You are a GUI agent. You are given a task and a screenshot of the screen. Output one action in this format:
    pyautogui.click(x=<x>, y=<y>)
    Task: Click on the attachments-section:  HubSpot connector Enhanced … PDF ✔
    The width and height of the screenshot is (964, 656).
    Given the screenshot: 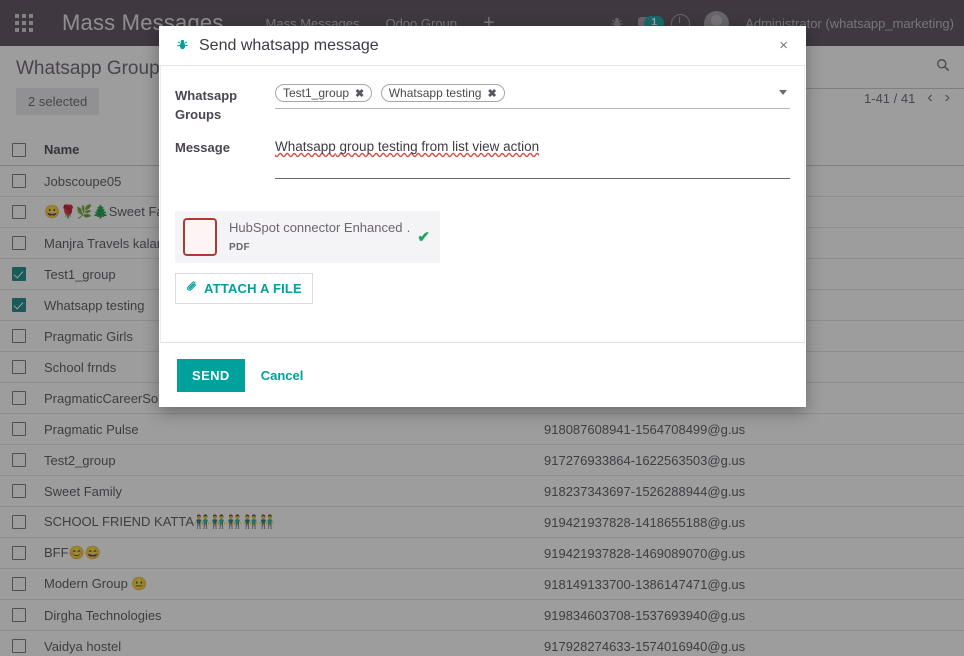 What is the action you would take?
    pyautogui.click(x=482, y=257)
    